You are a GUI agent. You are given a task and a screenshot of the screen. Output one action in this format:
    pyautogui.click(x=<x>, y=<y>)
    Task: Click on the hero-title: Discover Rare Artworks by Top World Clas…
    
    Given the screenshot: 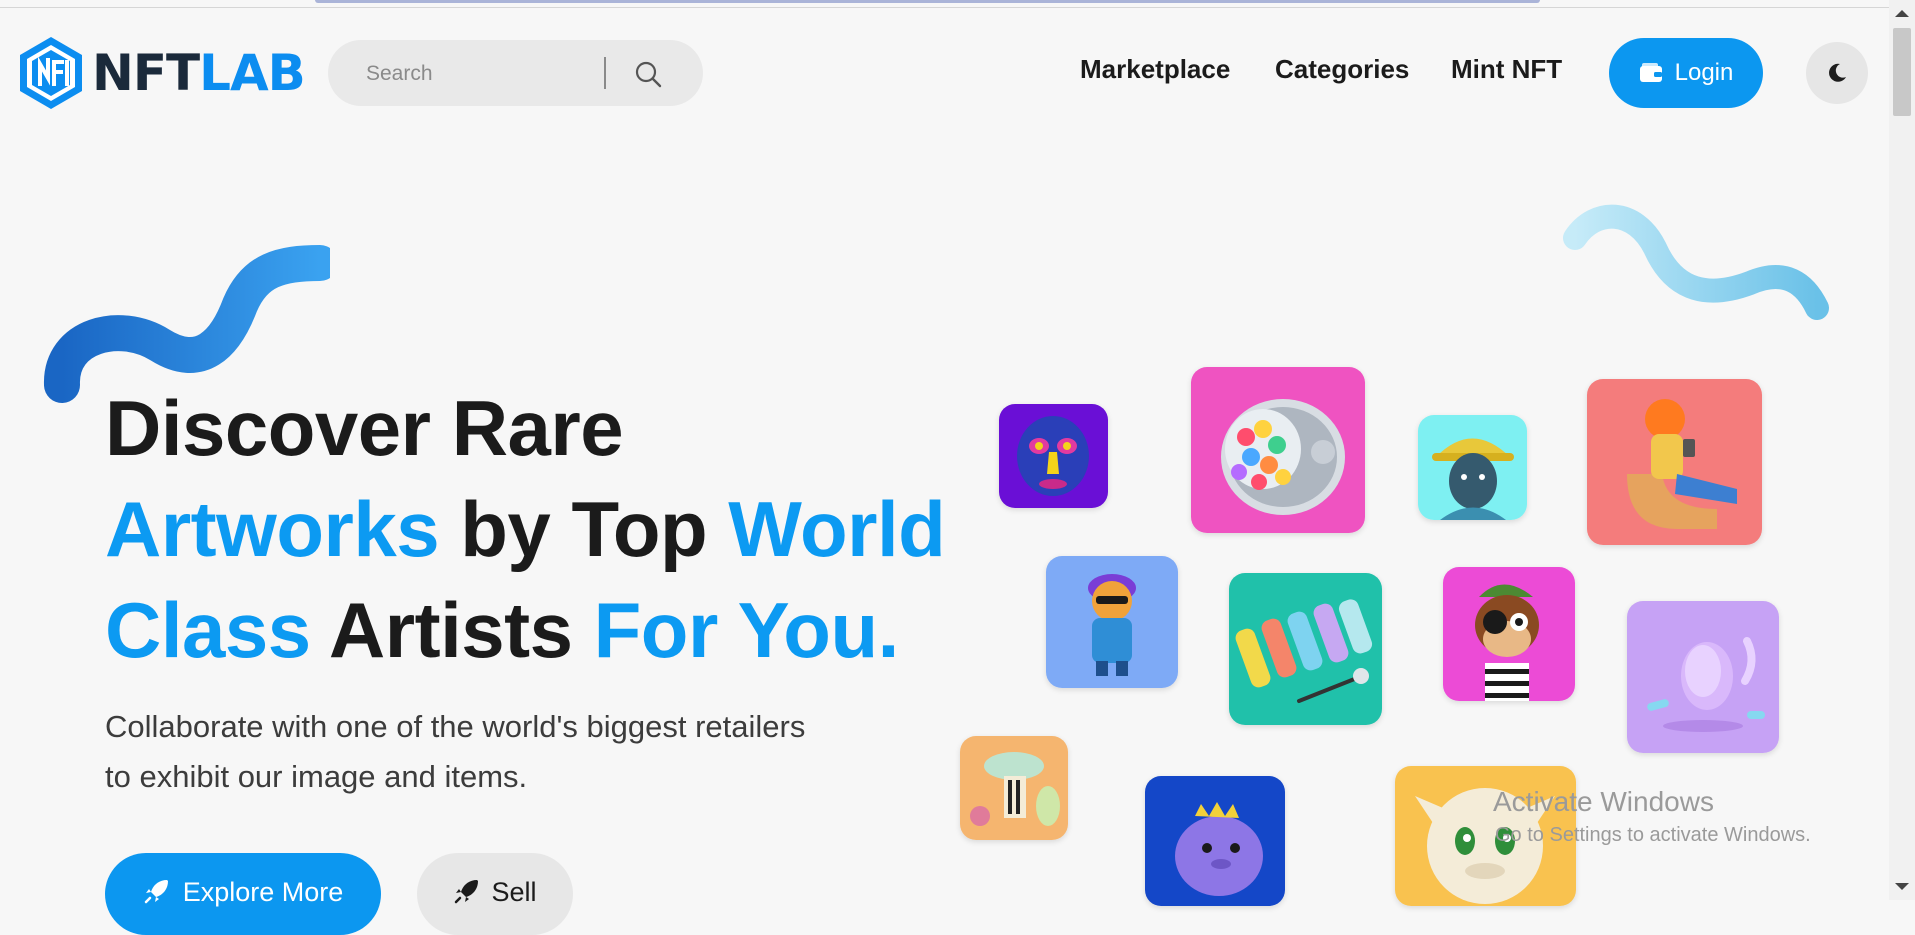 What is the action you would take?
    pyautogui.click(x=535, y=529)
    